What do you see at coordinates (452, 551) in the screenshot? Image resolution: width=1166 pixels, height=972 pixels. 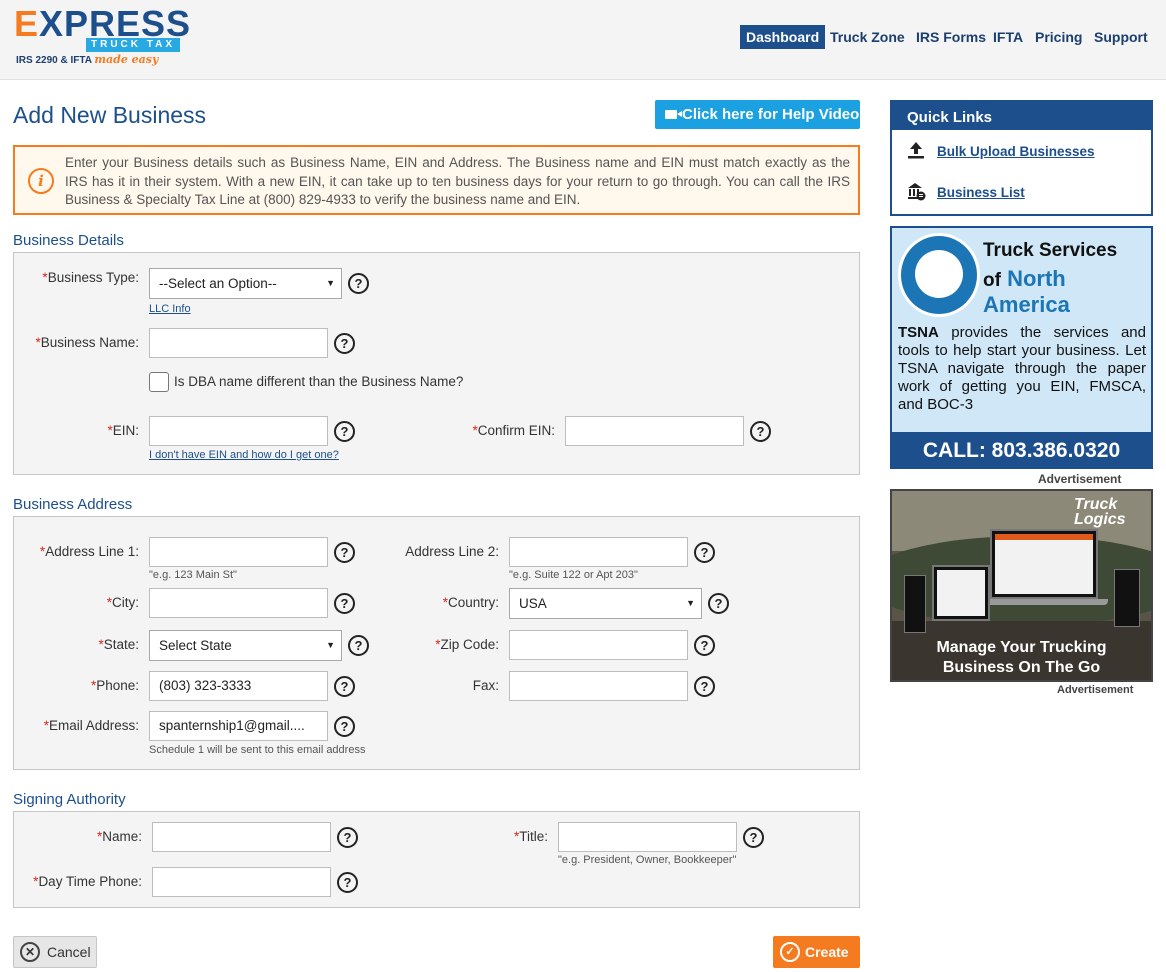 I see `address2-label: Address Line 2:` at bounding box center [452, 551].